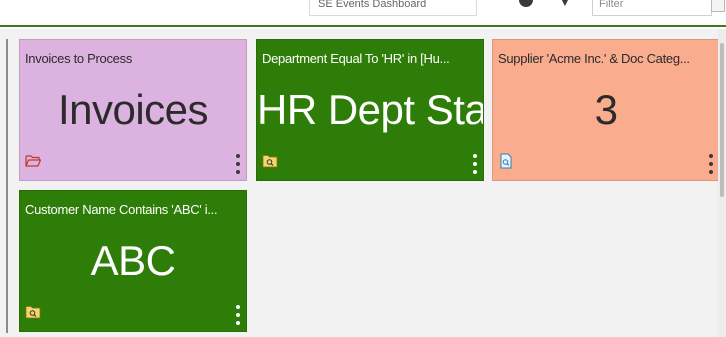 This screenshot has height=337, width=726. Describe the element at coordinates (33, 161) in the screenshot. I see `folder-open-icon` at that location.